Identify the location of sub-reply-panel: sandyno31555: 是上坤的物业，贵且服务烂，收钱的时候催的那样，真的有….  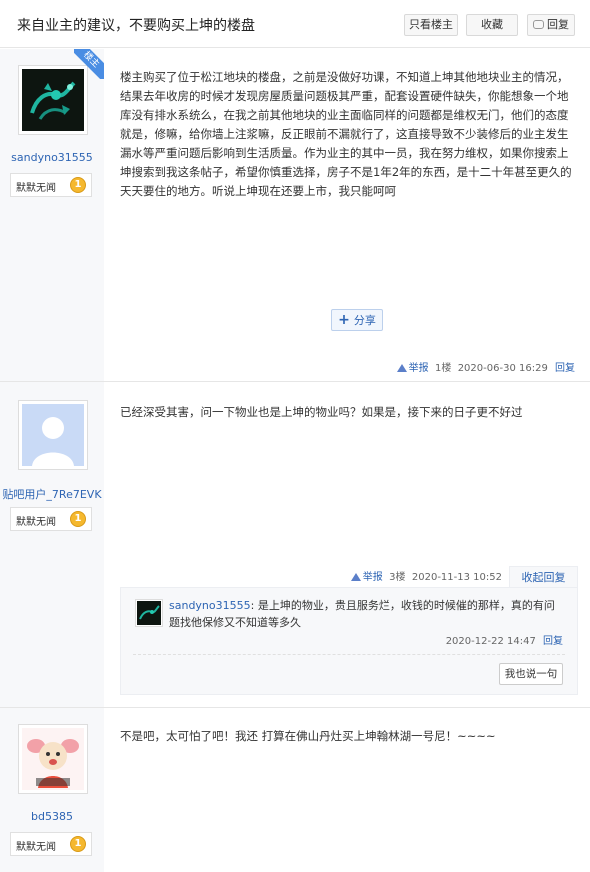
(349, 641).